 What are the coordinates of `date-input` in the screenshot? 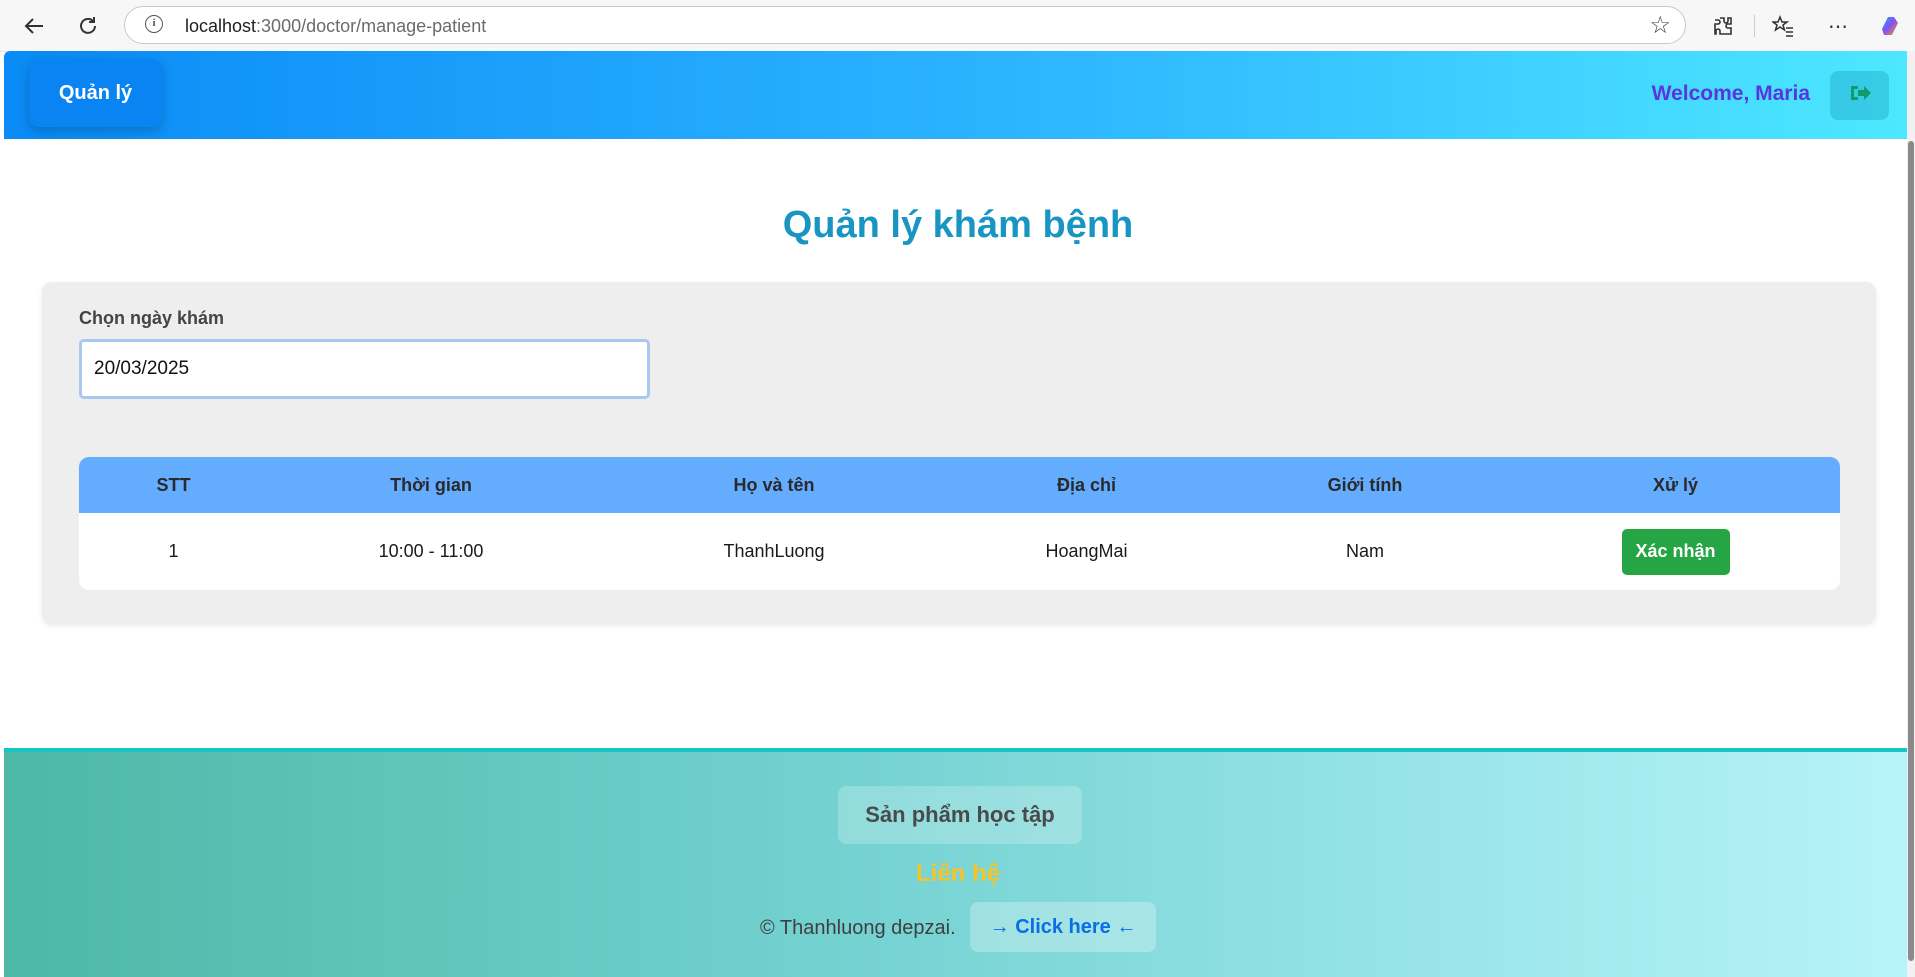 It's located at (364, 369).